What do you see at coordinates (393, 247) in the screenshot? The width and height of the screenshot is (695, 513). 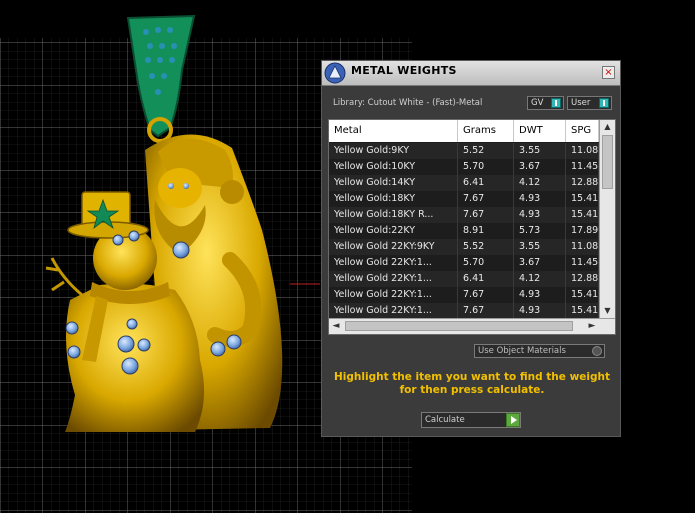 I see `cell-metal: Yellow Gold 22KY:9KY` at bounding box center [393, 247].